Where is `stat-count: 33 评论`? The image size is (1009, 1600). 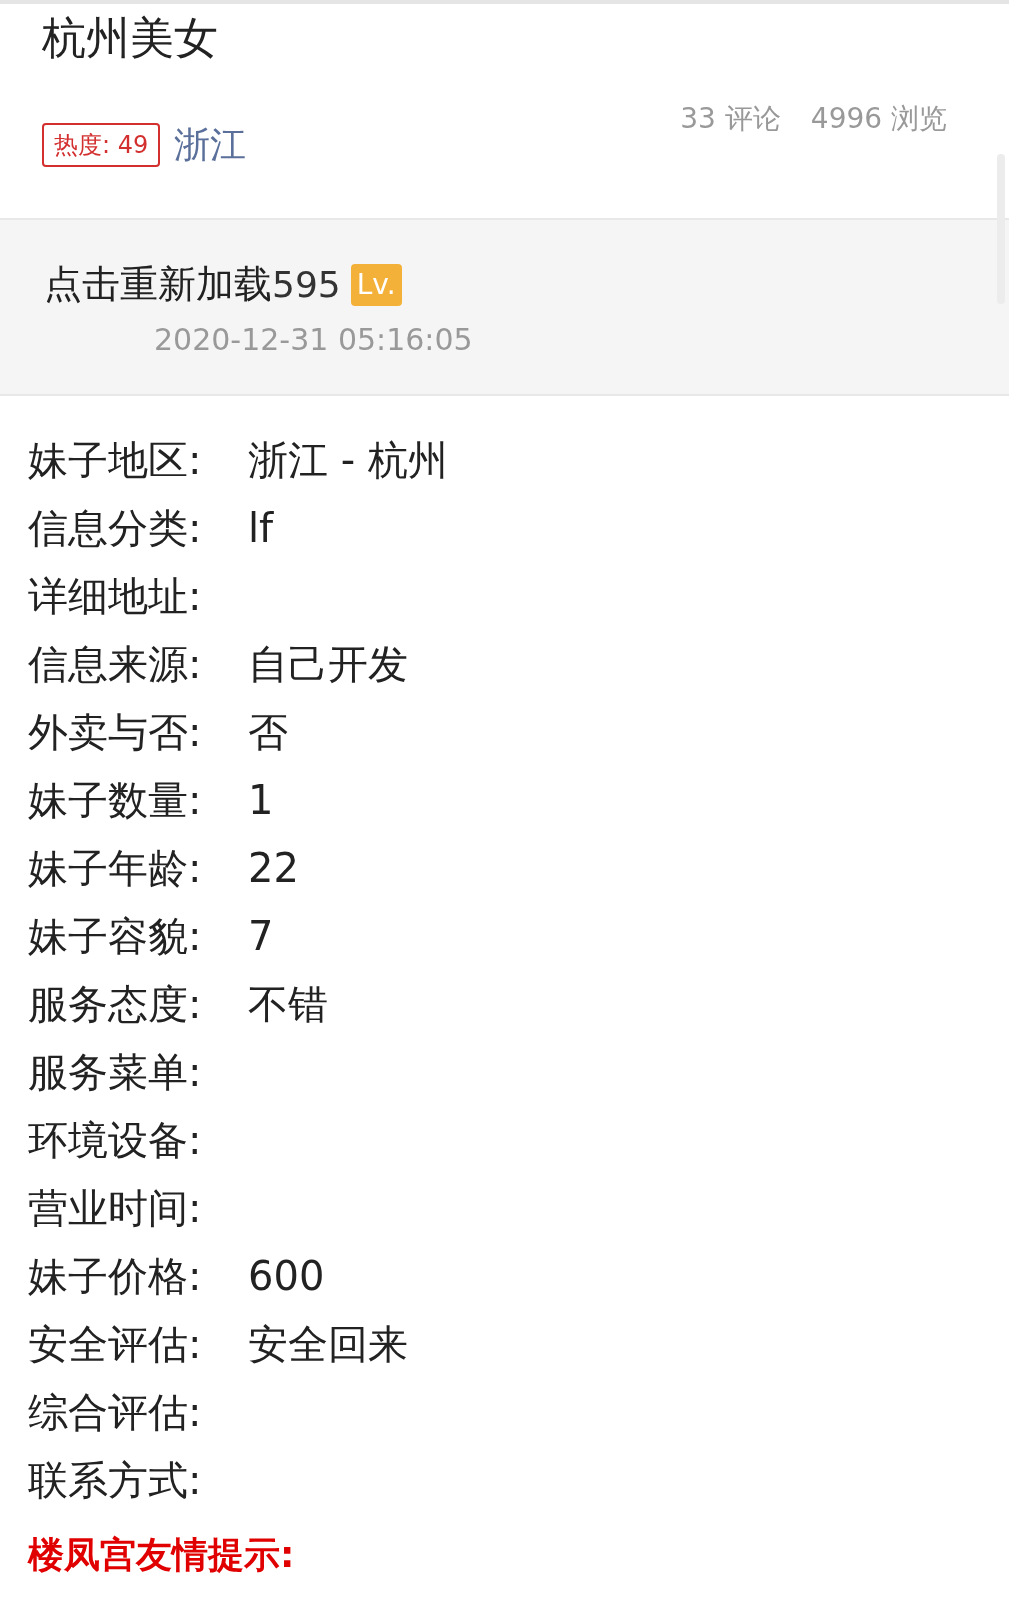
stat-count: 33 评论 is located at coordinates (730, 119).